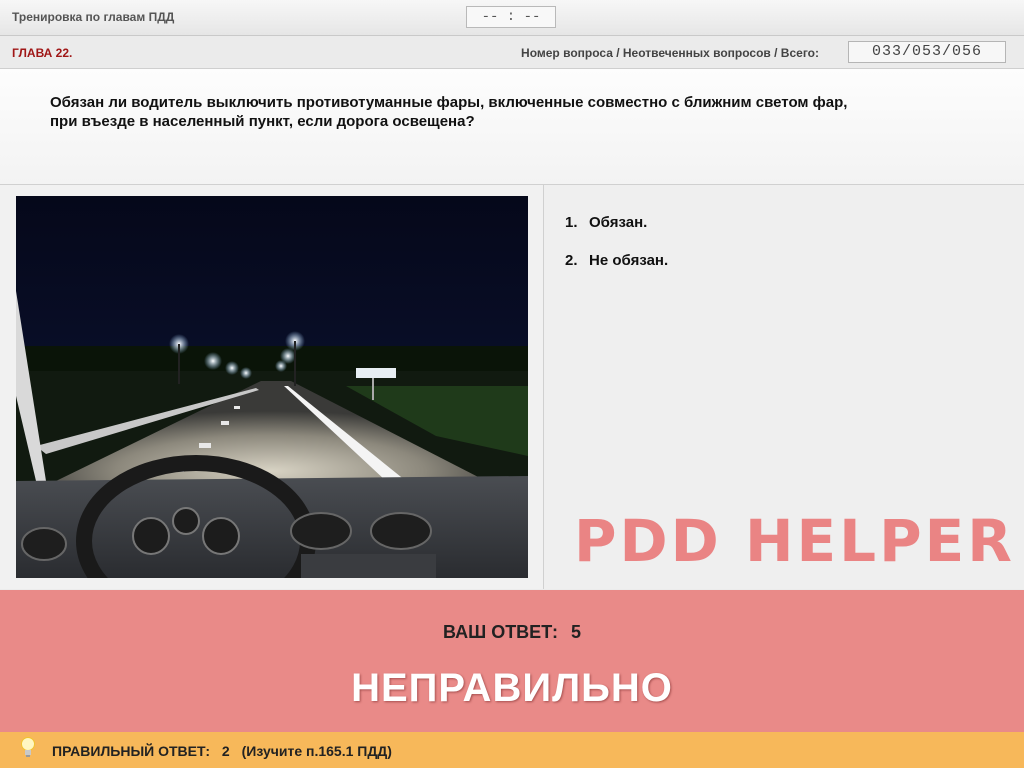  I want to click on answer-option-1: 1. Обязан., so click(606, 222).